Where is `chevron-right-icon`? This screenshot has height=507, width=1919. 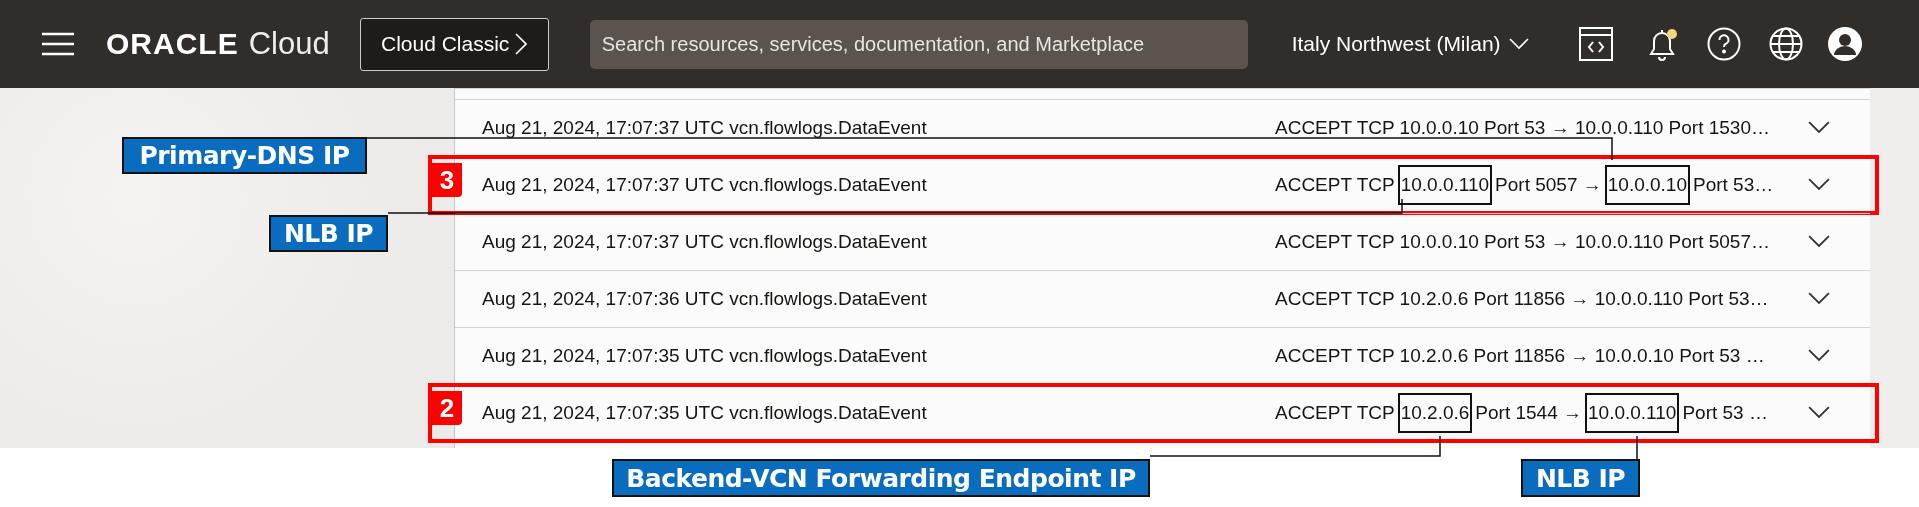 chevron-right-icon is located at coordinates (521, 44).